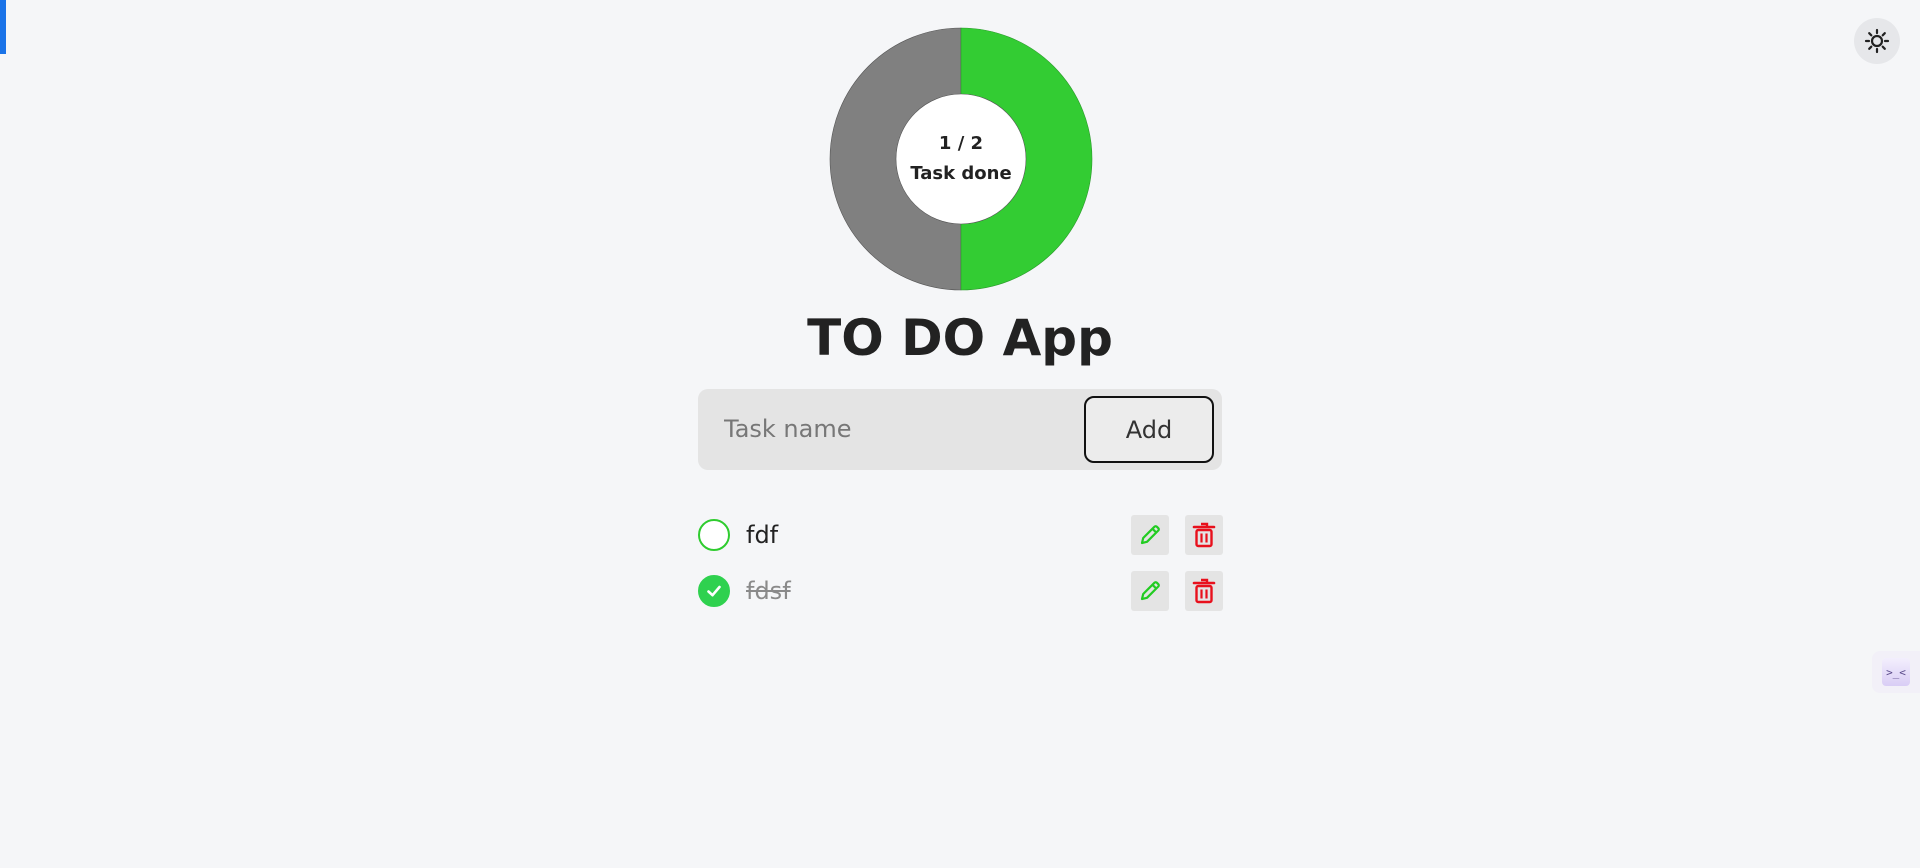 This screenshot has height=868, width=1920. I want to click on add-button: Add, so click(1149, 429).